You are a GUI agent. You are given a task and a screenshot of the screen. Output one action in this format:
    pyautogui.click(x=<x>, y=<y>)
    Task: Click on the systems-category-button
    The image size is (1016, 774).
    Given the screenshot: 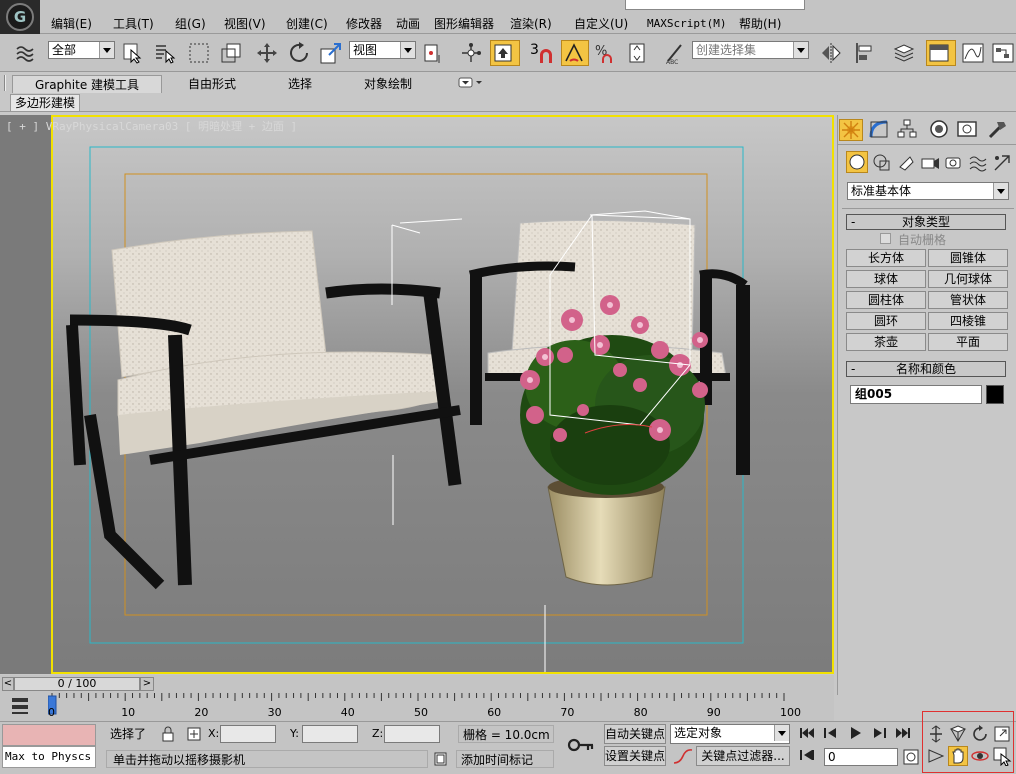 What is the action you would take?
    pyautogui.click(x=1002, y=163)
    